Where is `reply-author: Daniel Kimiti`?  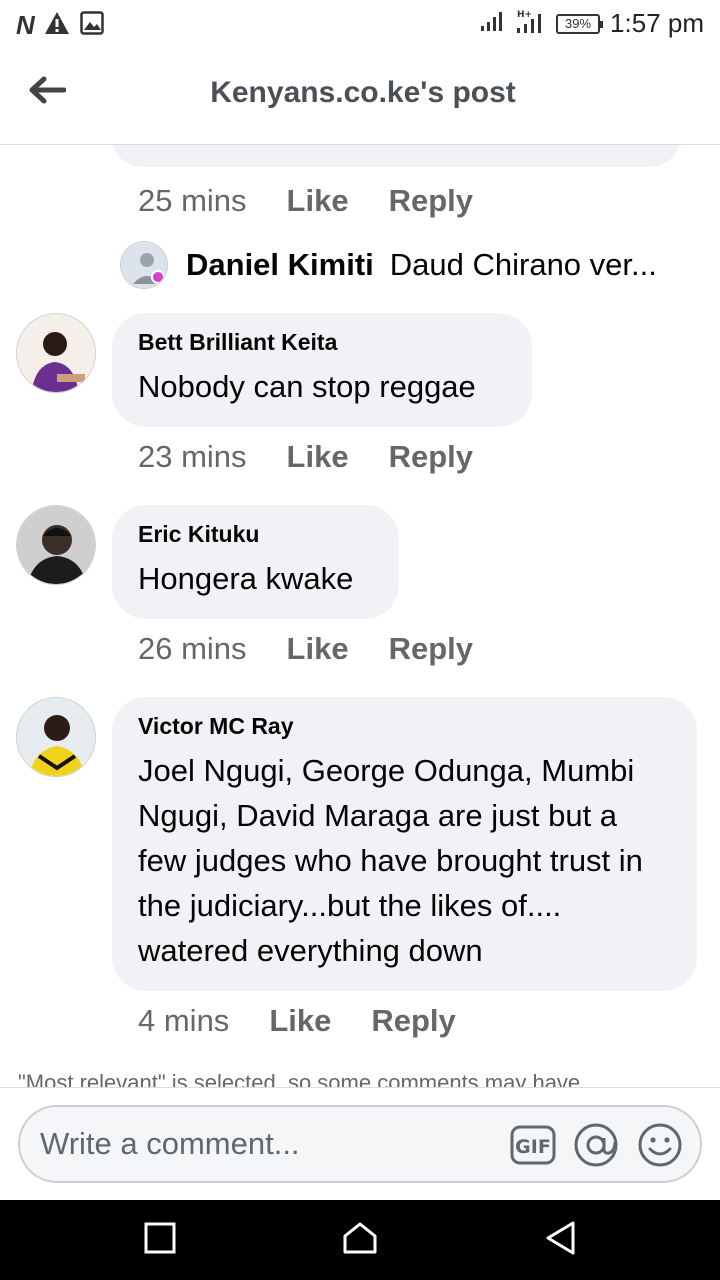 reply-author: Daniel Kimiti is located at coordinates (280, 265).